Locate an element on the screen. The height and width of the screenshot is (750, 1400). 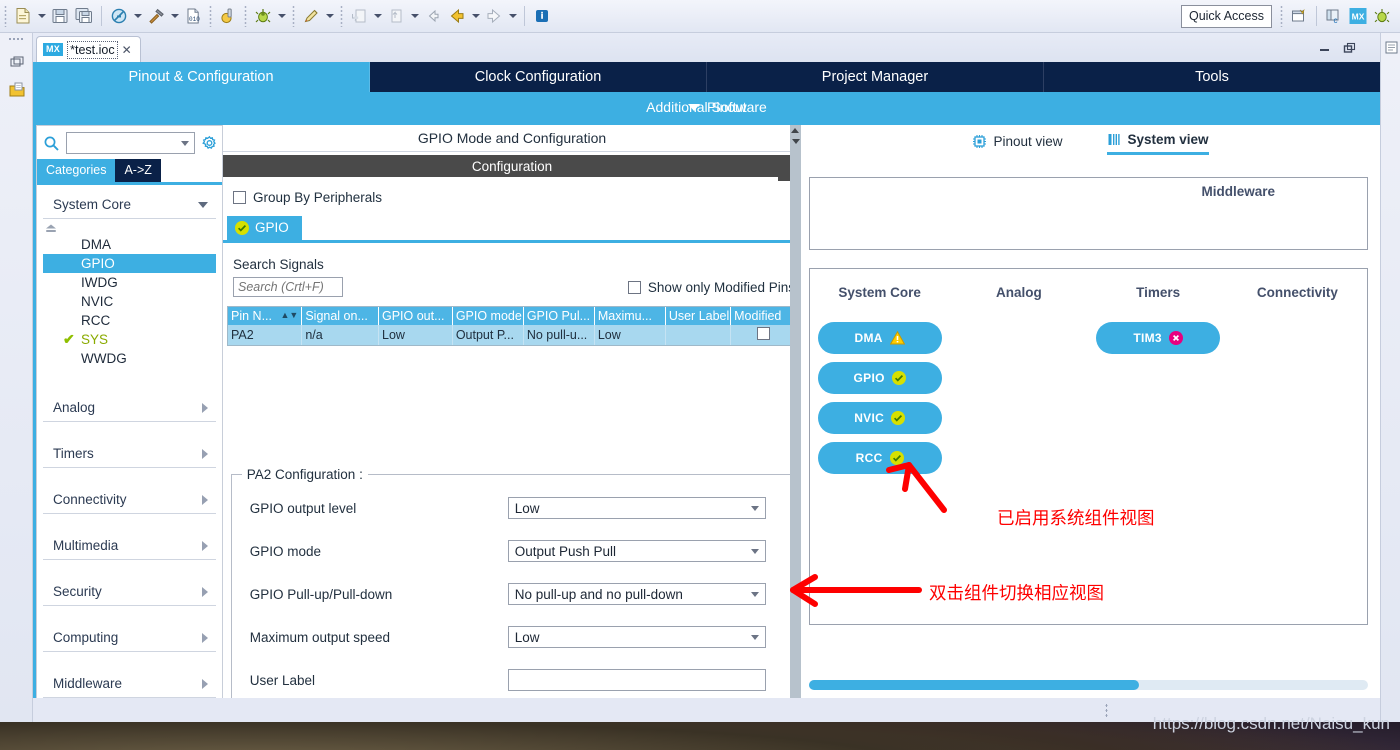
column-header-modified: Modified is located at coordinates (763, 316).